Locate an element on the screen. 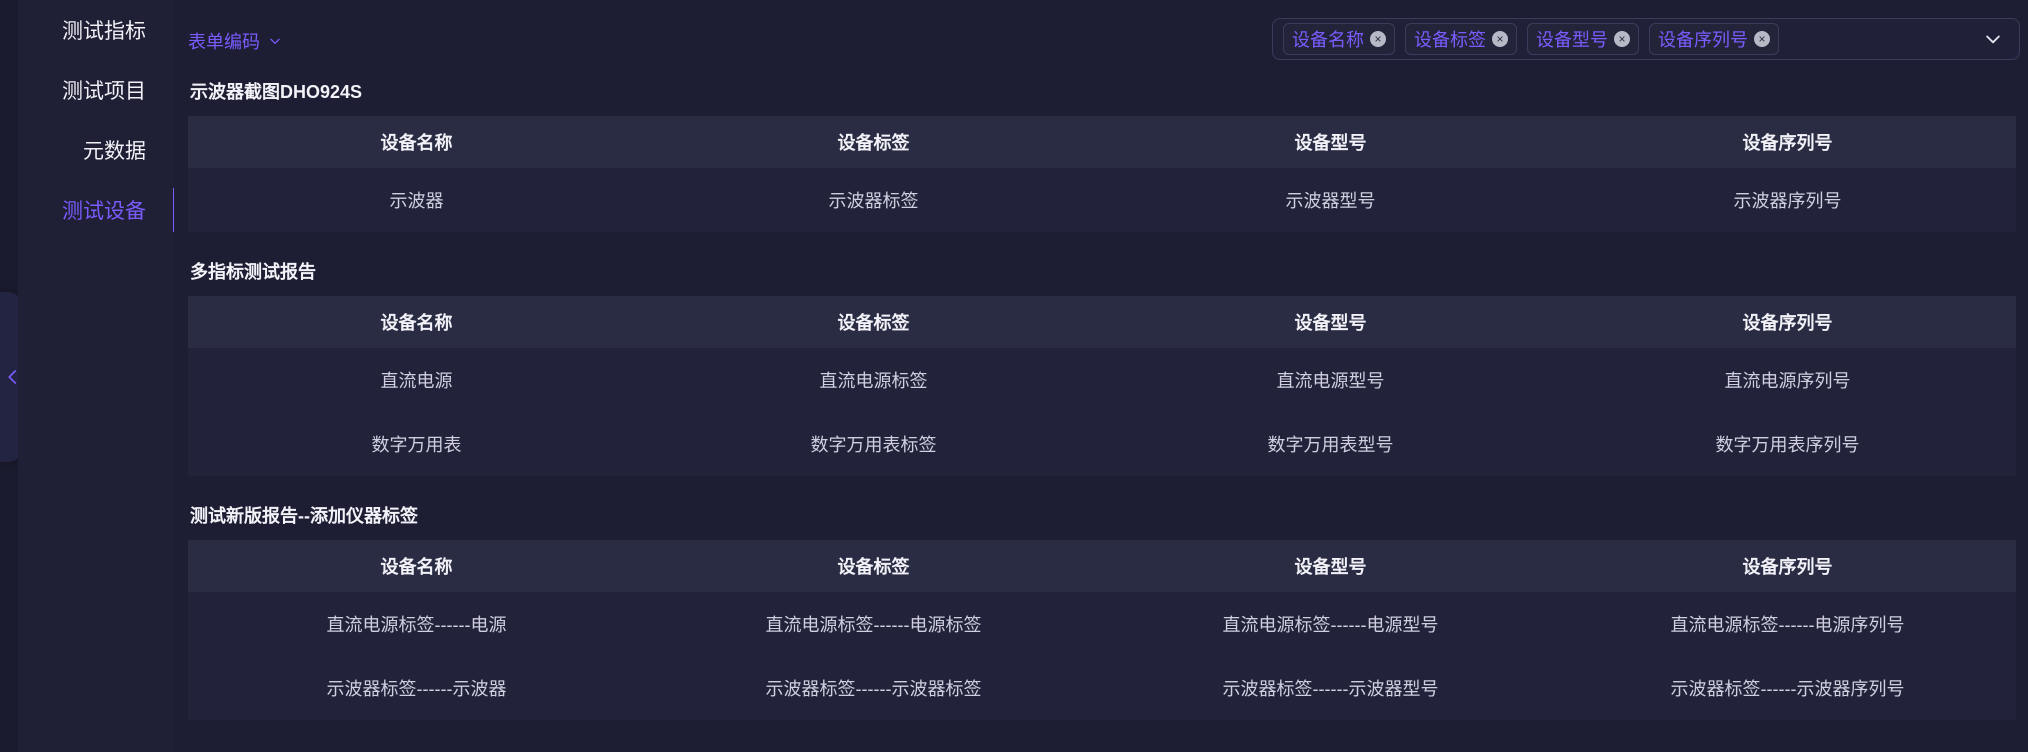 The width and height of the screenshot is (2028, 752). table-cell: 示波器标签------示波器标签 is located at coordinates (873, 688).